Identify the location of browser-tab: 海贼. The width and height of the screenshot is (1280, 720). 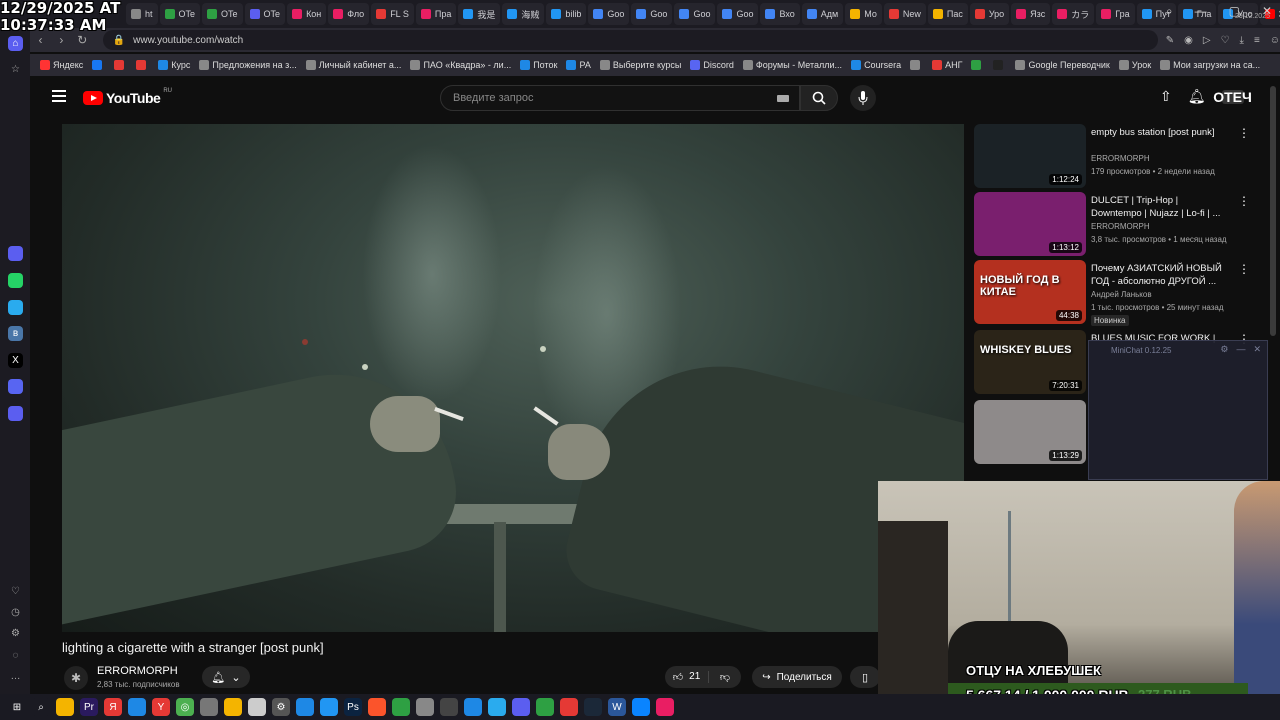
(523, 14).